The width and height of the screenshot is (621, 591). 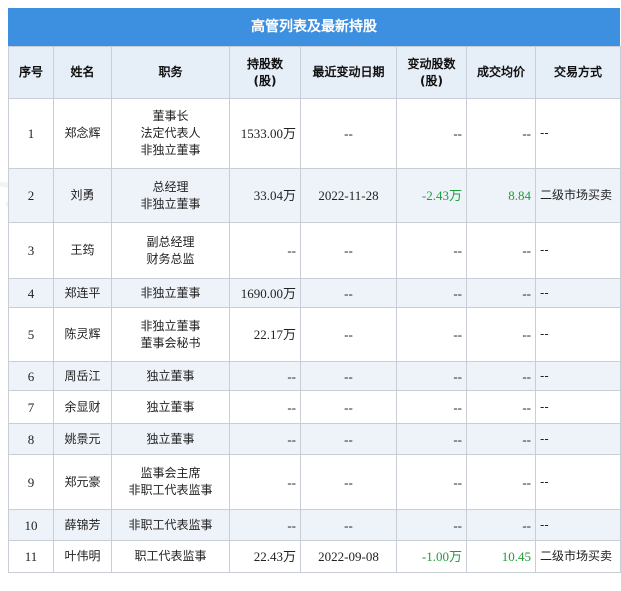 I want to click on row-roles: 副总经理 财务总监, so click(x=170, y=250).